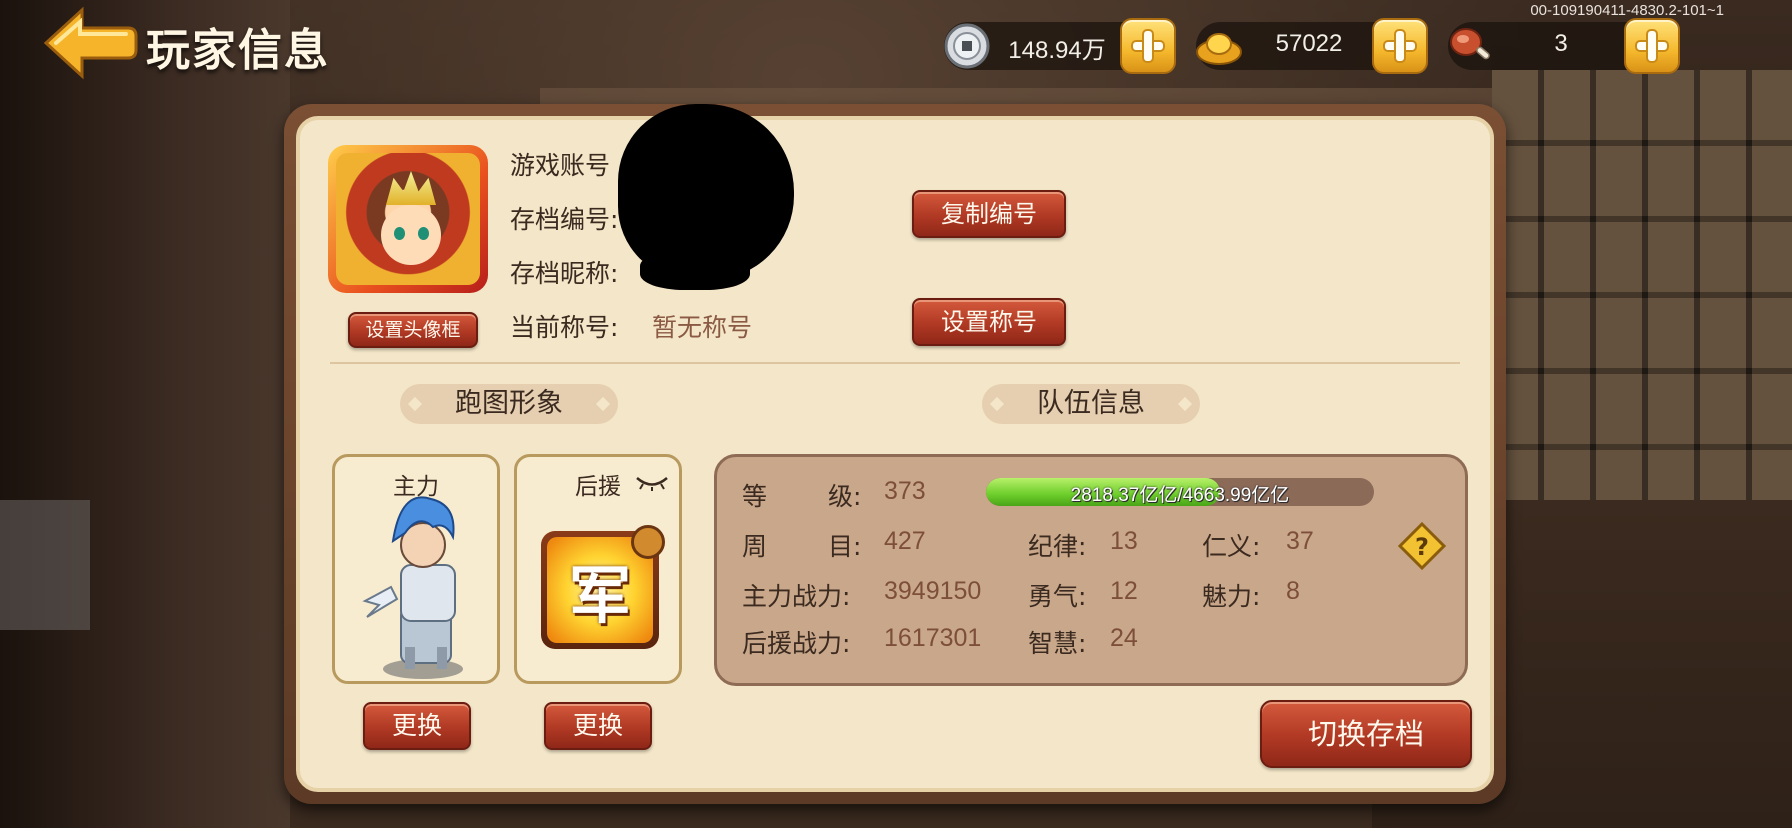  What do you see at coordinates (417, 726) in the screenshot?
I see `change-main-button: 更换` at bounding box center [417, 726].